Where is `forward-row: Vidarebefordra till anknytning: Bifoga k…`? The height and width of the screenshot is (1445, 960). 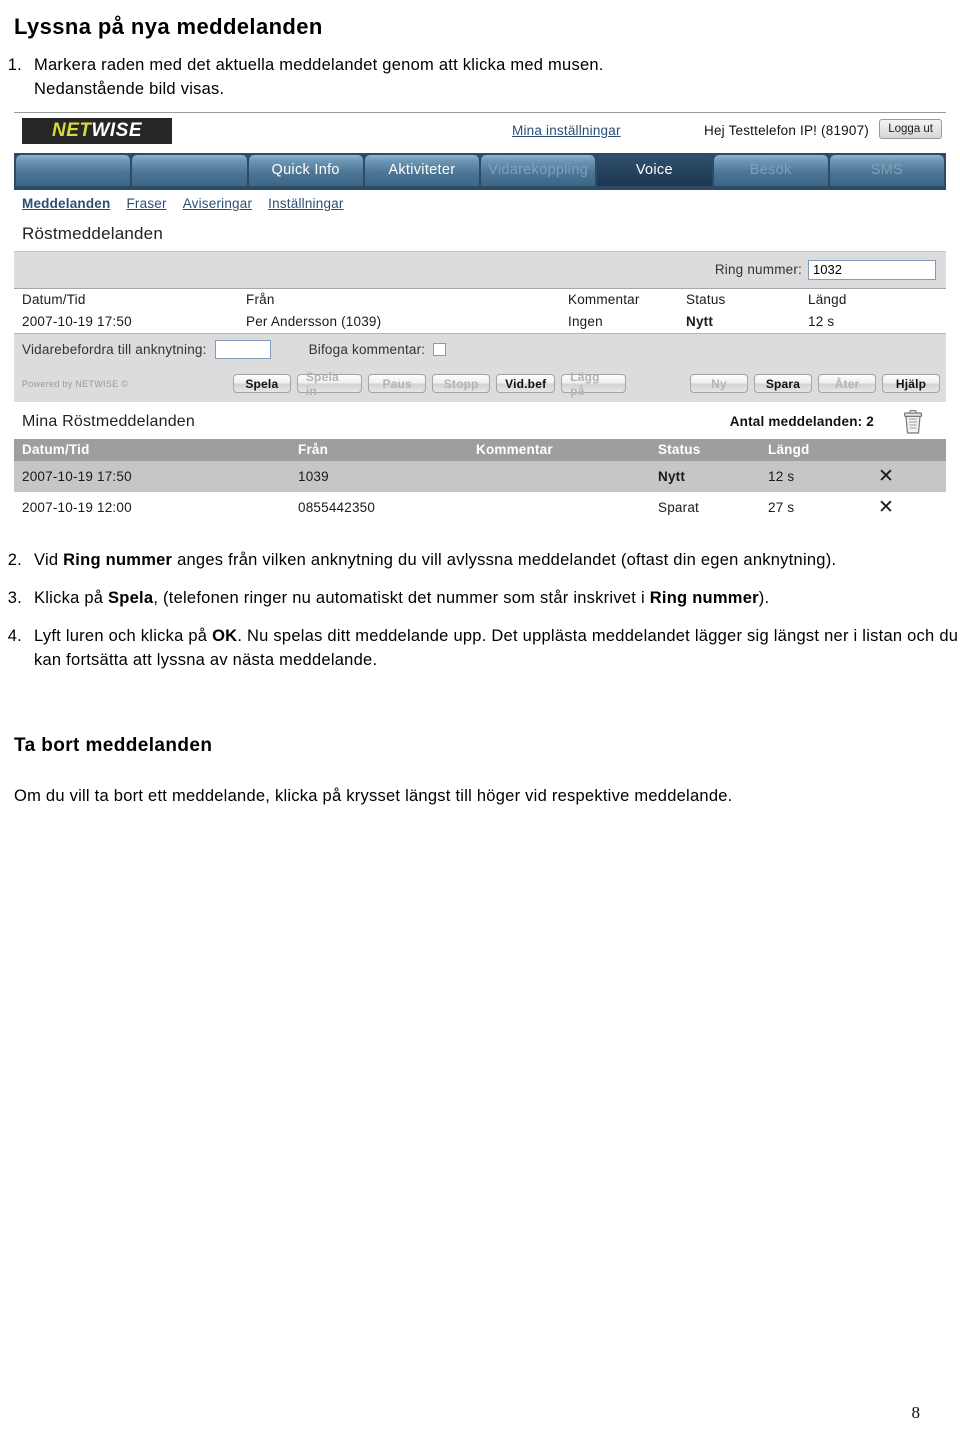 forward-row: Vidarebefordra till anknytning: Bifoga k… is located at coordinates (480, 349).